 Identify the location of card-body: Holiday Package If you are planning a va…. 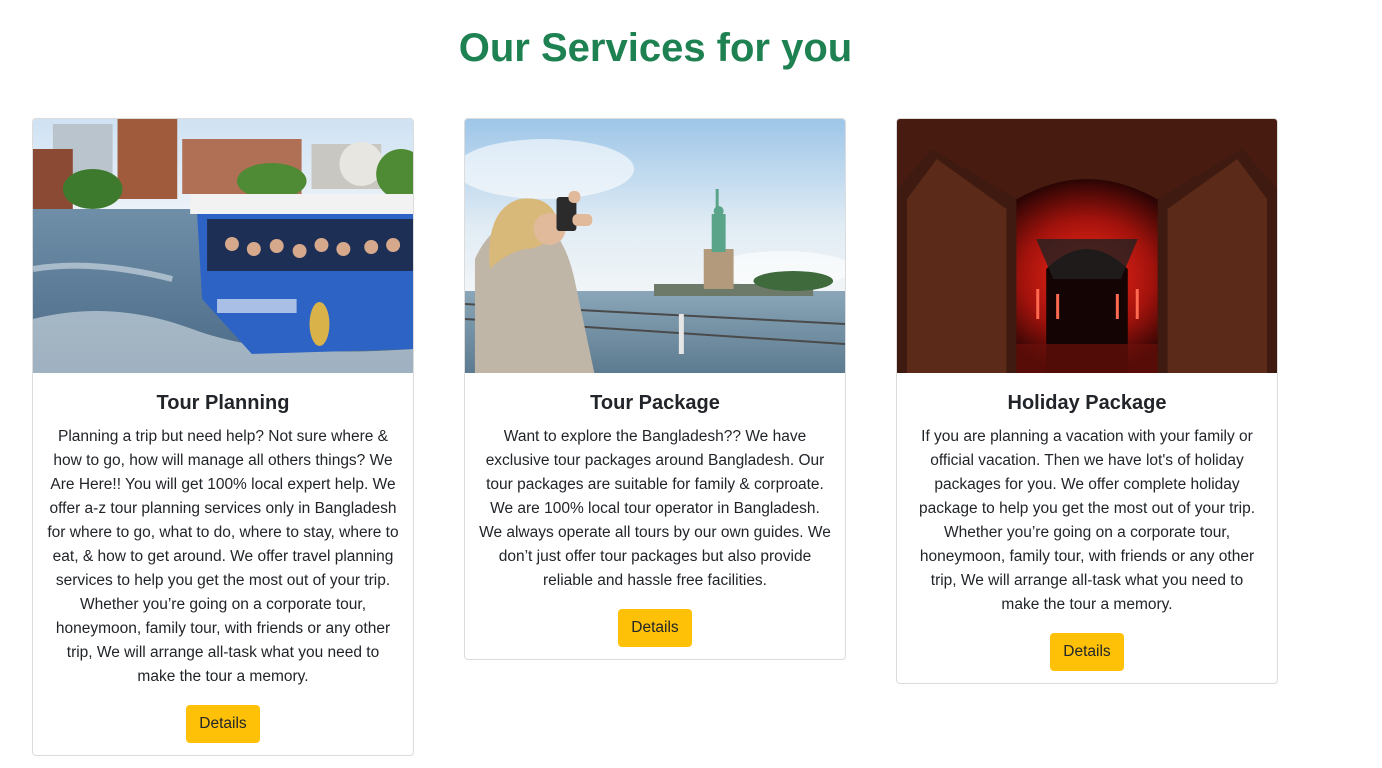
(1087, 522).